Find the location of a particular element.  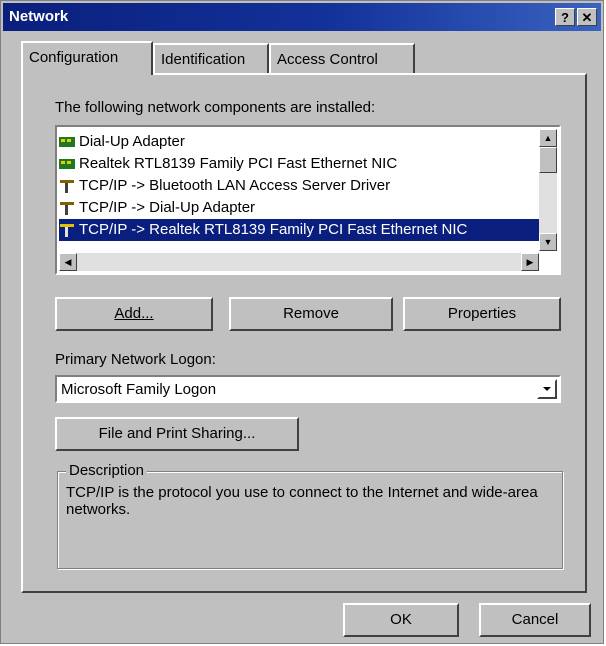

cancel-button-label: Cancel is located at coordinates (535, 619).